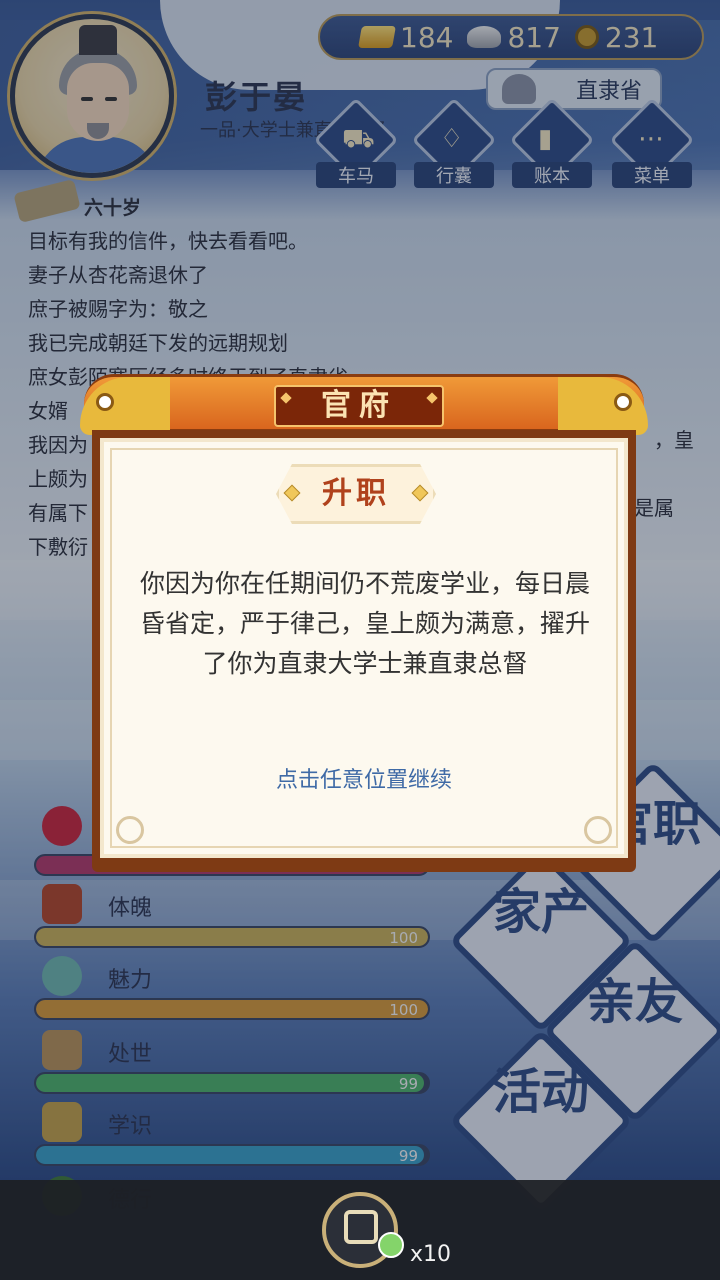 This screenshot has width=720, height=1280. Describe the element at coordinates (364, 778) in the screenshot. I see `continue-hint: 点击任意位置继续` at that location.